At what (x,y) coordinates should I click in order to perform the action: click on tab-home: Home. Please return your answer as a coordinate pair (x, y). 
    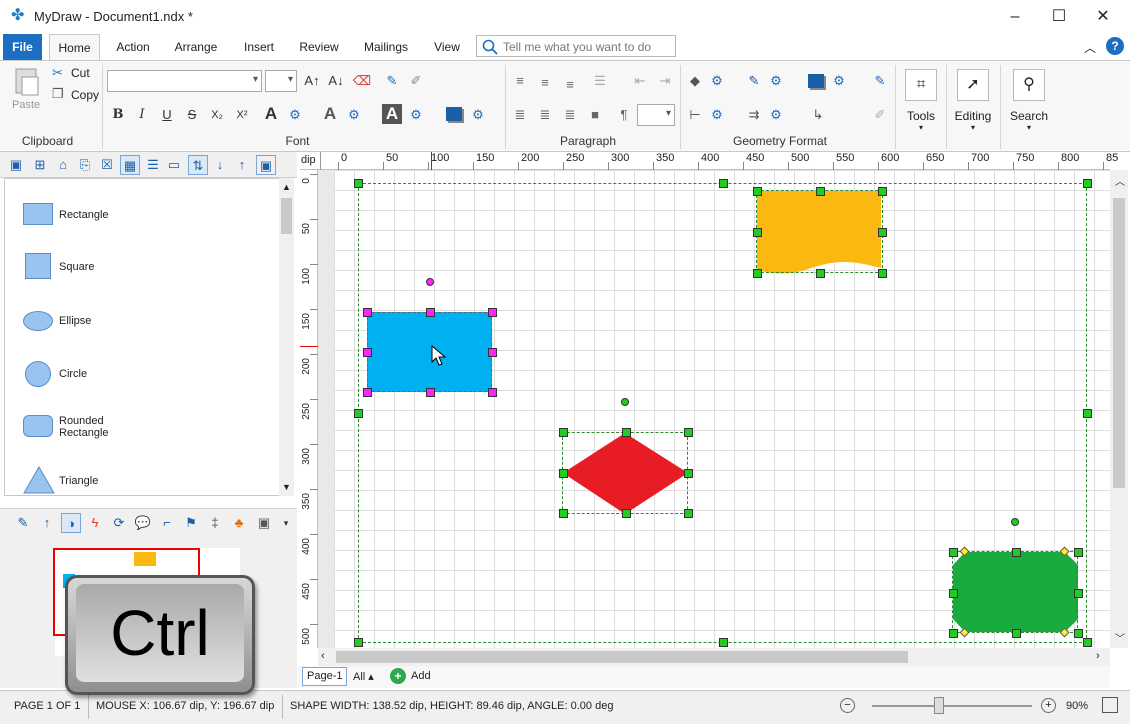
    Looking at the image, I should click on (74, 47).